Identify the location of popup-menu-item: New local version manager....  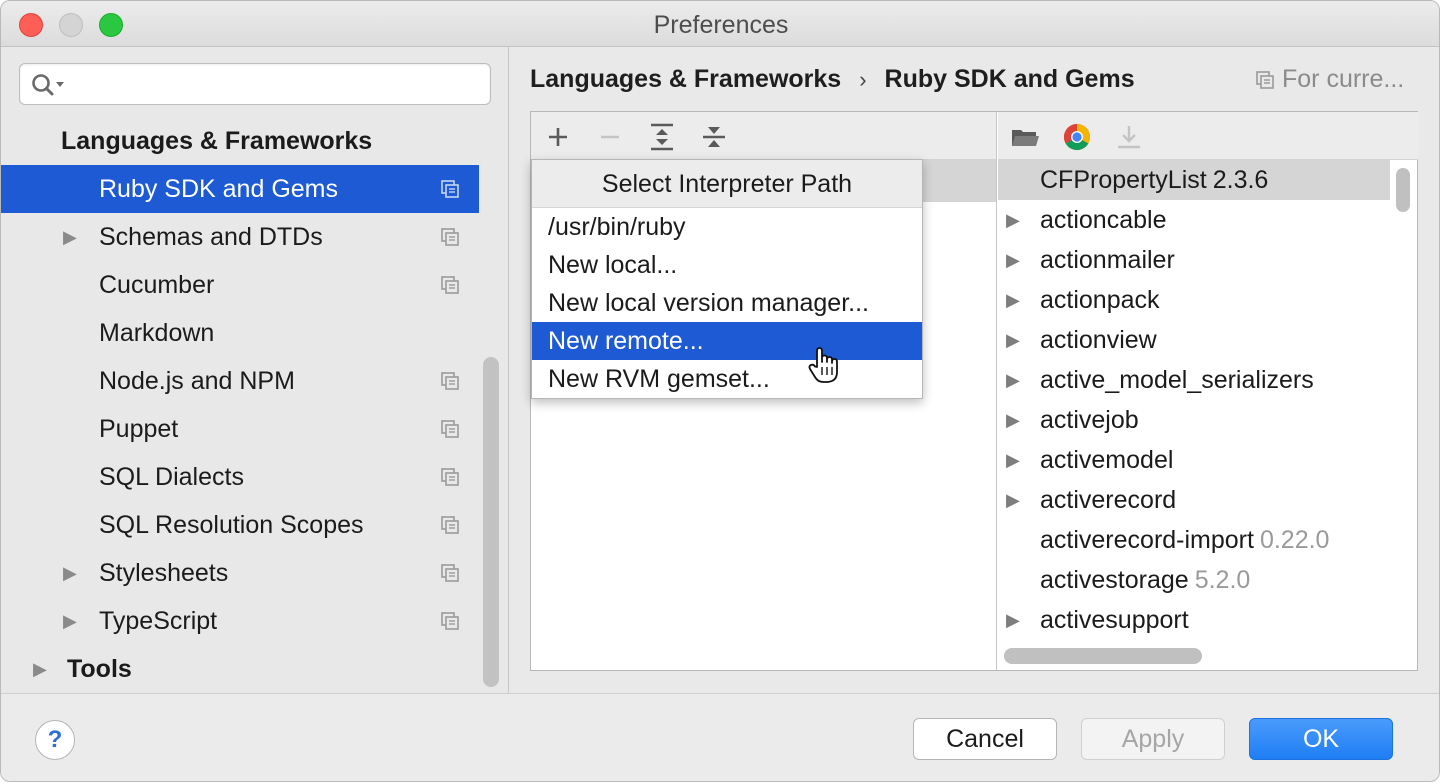
(727, 303).